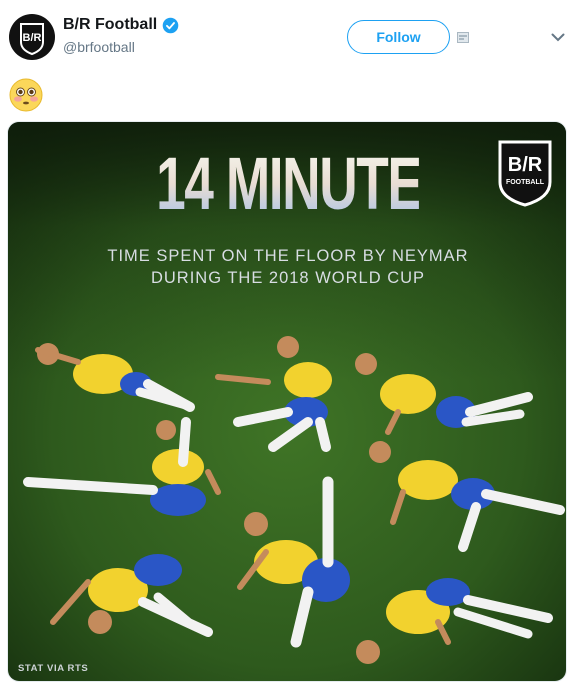 The width and height of the screenshot is (572, 689). Describe the element at coordinates (53, 668) in the screenshot. I see `stat-credit: STAT VIA RTS` at that location.